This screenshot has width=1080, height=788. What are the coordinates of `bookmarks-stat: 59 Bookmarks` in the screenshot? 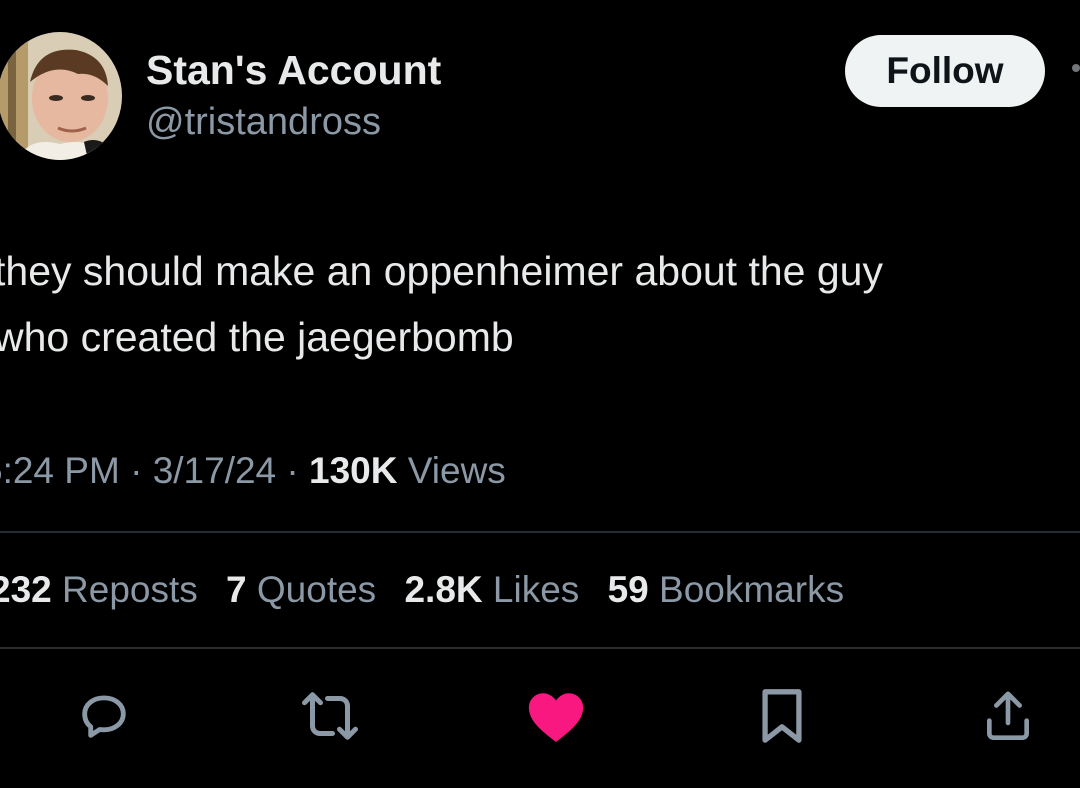 It's located at (726, 589).